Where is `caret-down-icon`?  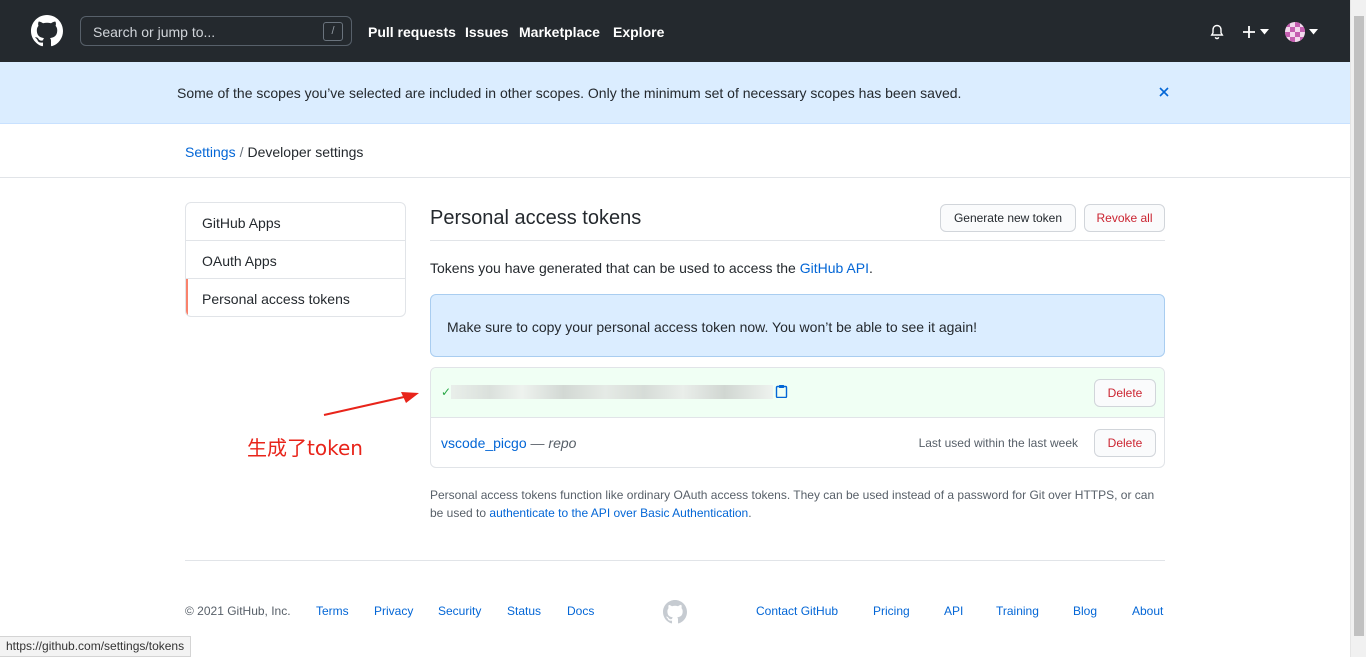
caret-down-icon is located at coordinates (1264, 32).